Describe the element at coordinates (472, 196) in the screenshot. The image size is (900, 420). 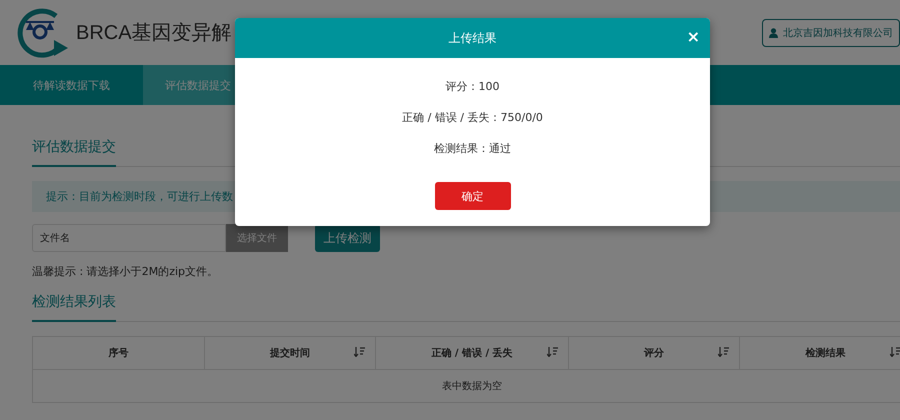
I see `confirm-button: 确定` at that location.